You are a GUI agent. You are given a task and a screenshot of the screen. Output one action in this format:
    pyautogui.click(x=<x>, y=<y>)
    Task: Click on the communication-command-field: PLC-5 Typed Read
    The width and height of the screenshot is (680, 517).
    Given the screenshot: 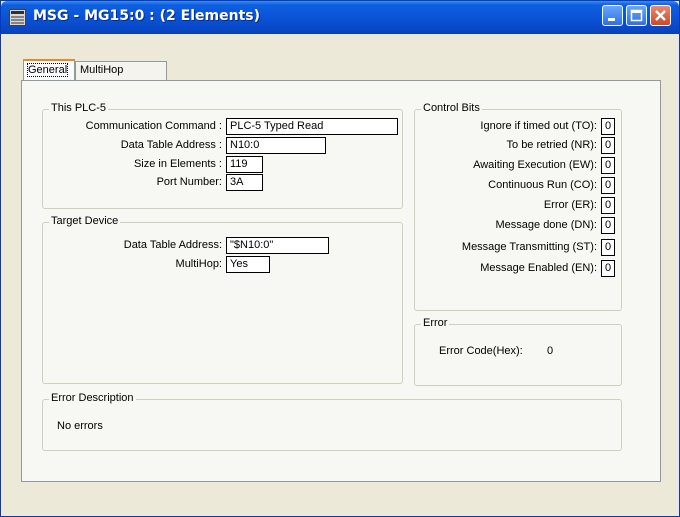 What is the action you would take?
    pyautogui.click(x=312, y=126)
    